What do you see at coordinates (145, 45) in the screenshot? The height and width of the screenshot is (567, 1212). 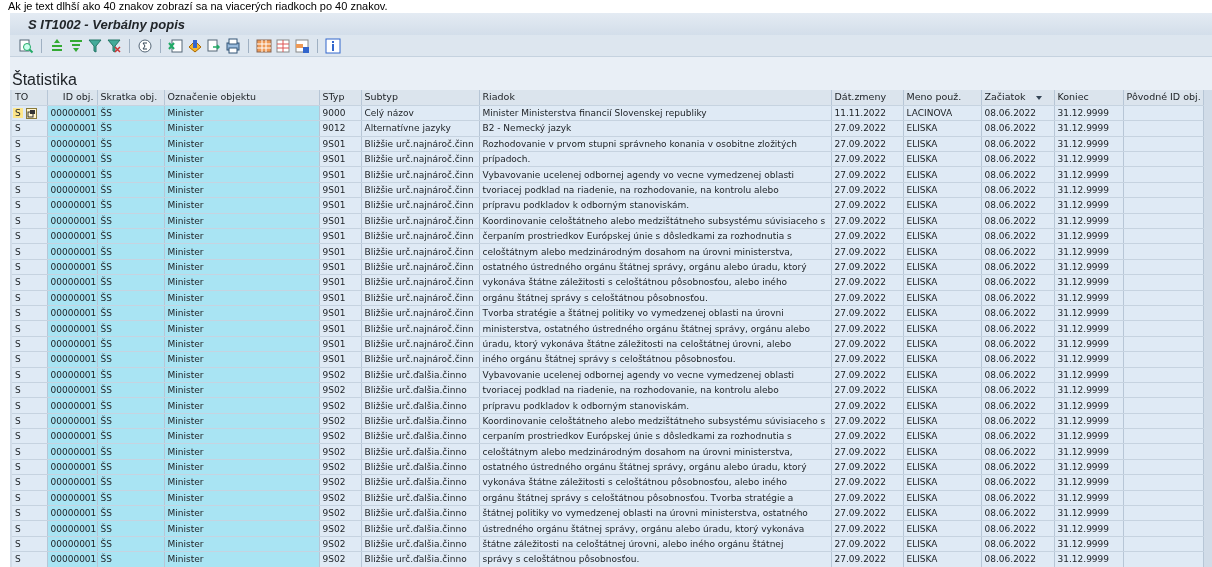 I see `sum-icon` at bounding box center [145, 45].